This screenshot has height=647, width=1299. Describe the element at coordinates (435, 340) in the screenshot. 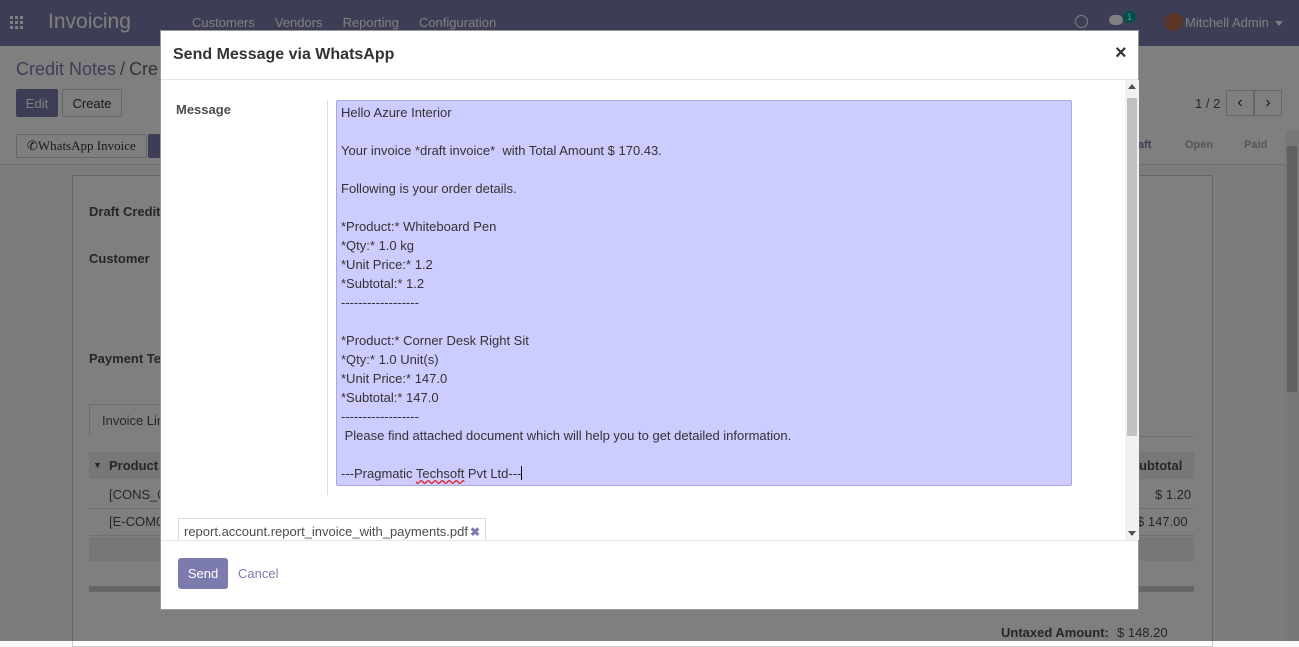

I see `message-line: *Product:* Corner Desk Right Sit` at that location.